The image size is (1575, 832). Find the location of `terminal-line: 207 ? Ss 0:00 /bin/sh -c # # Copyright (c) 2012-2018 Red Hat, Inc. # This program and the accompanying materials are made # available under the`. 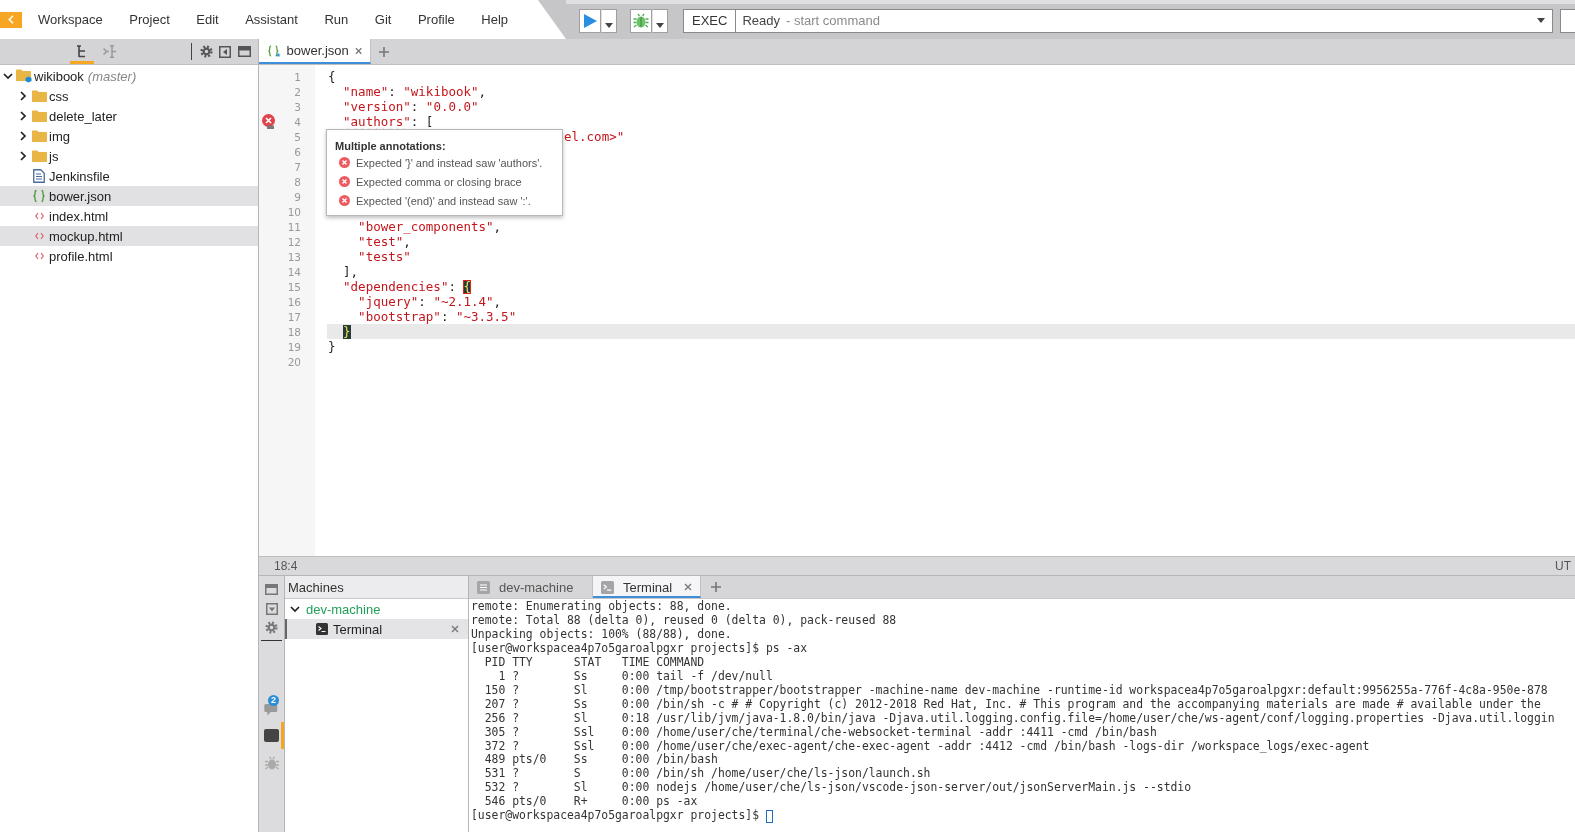

terminal-line: 207 ? Ss 0:00 /bin/sh -c # # Copyright (c) 2012-2018 Red Hat, Inc. # This program and the accompanying materials are made # available under the is located at coordinates (1012, 704).